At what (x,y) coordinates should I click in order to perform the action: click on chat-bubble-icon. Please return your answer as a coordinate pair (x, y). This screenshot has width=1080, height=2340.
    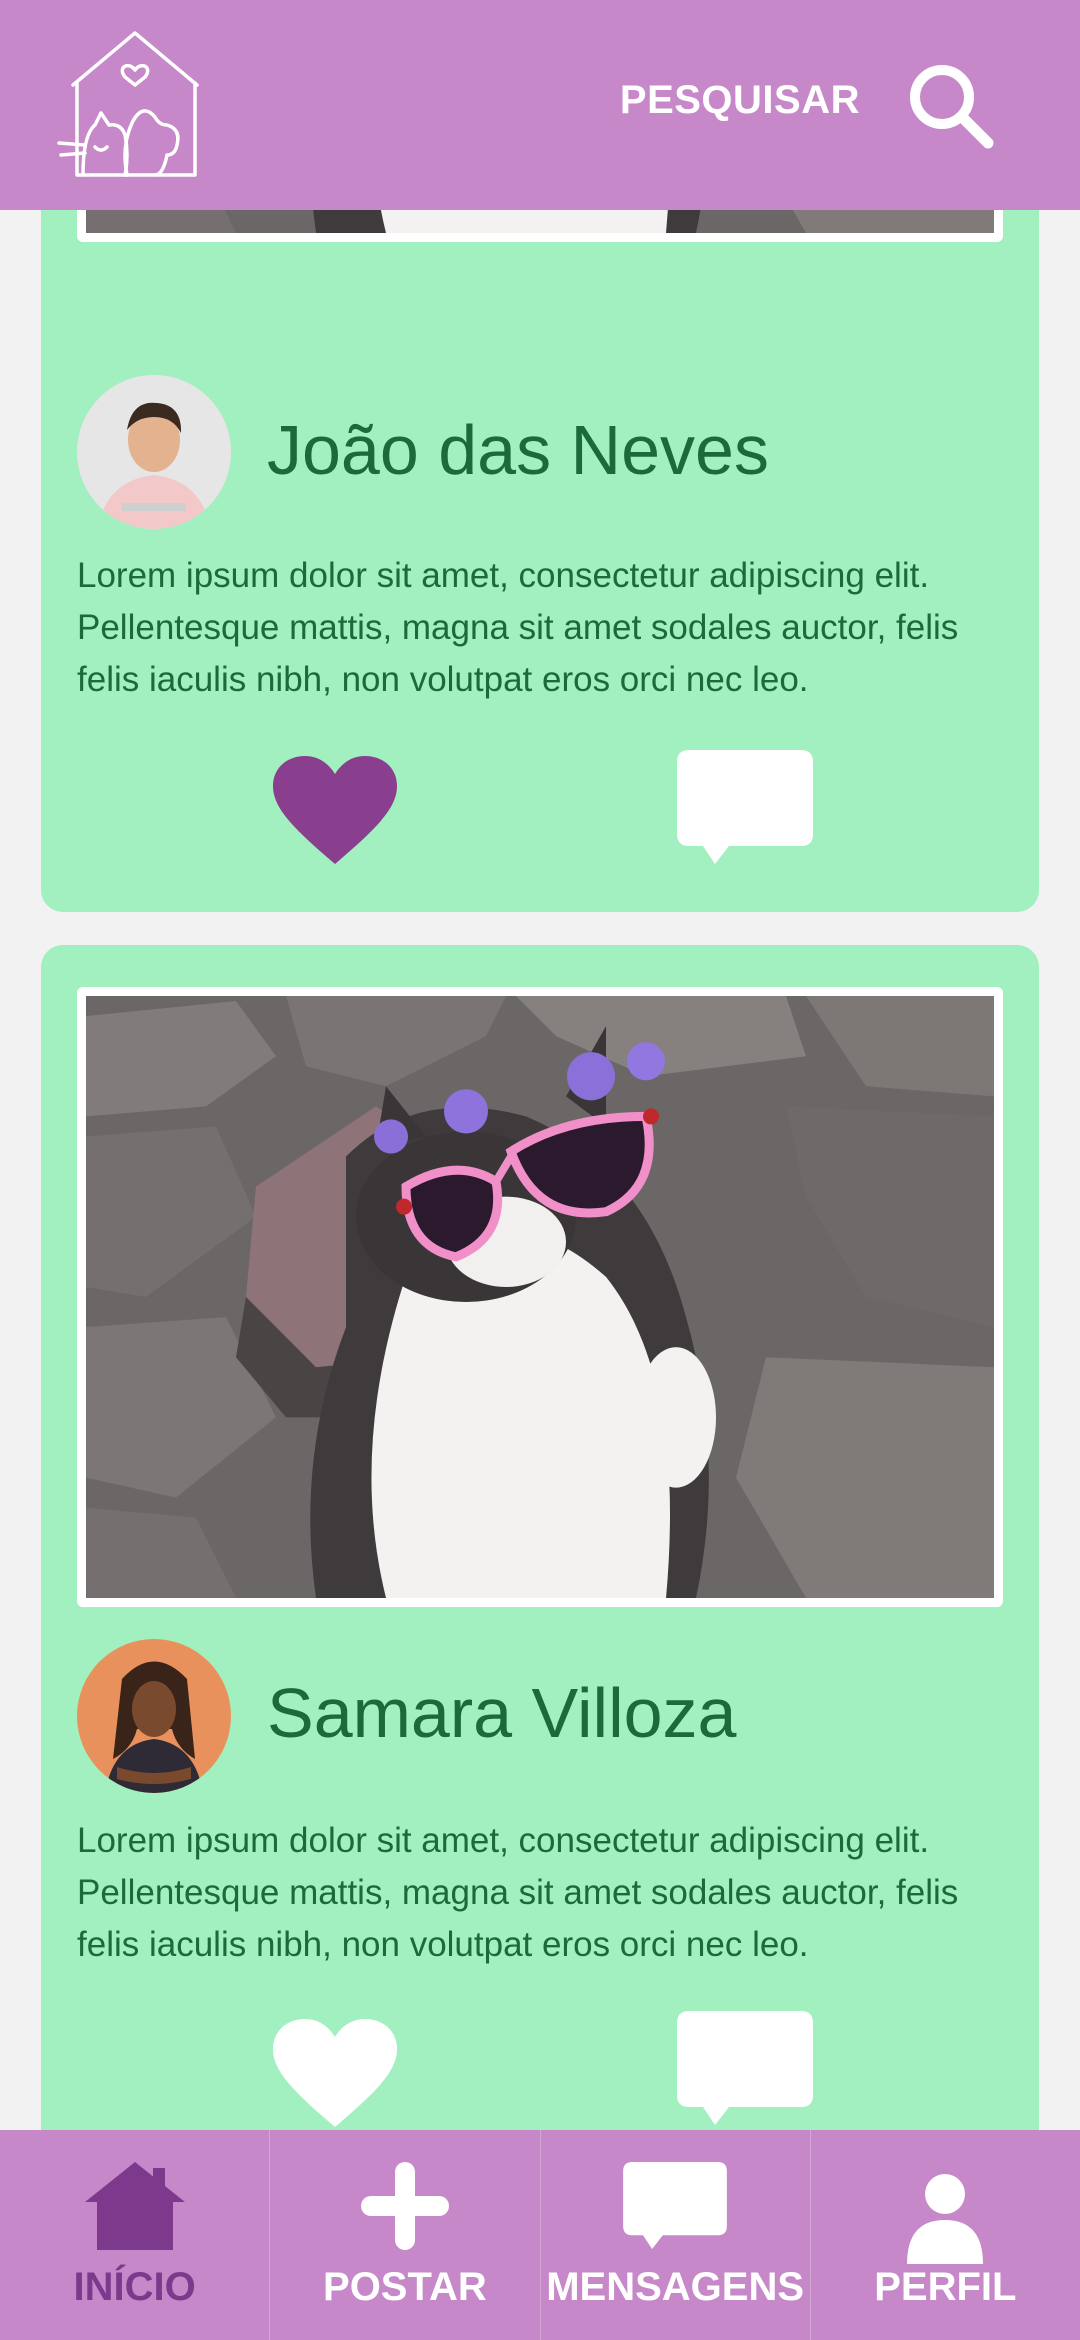
    Looking at the image, I should click on (675, 2205).